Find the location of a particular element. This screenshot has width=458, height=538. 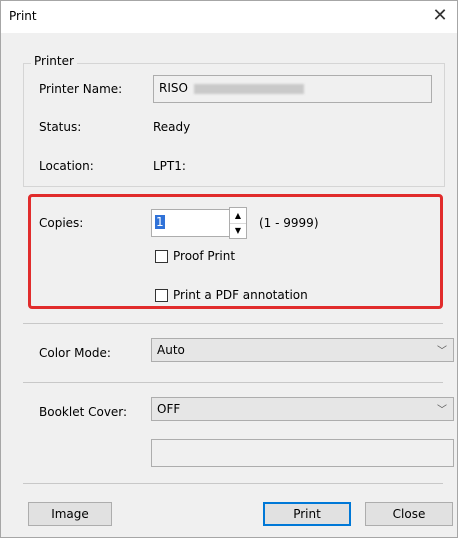

image-button: Image is located at coordinates (70, 514).